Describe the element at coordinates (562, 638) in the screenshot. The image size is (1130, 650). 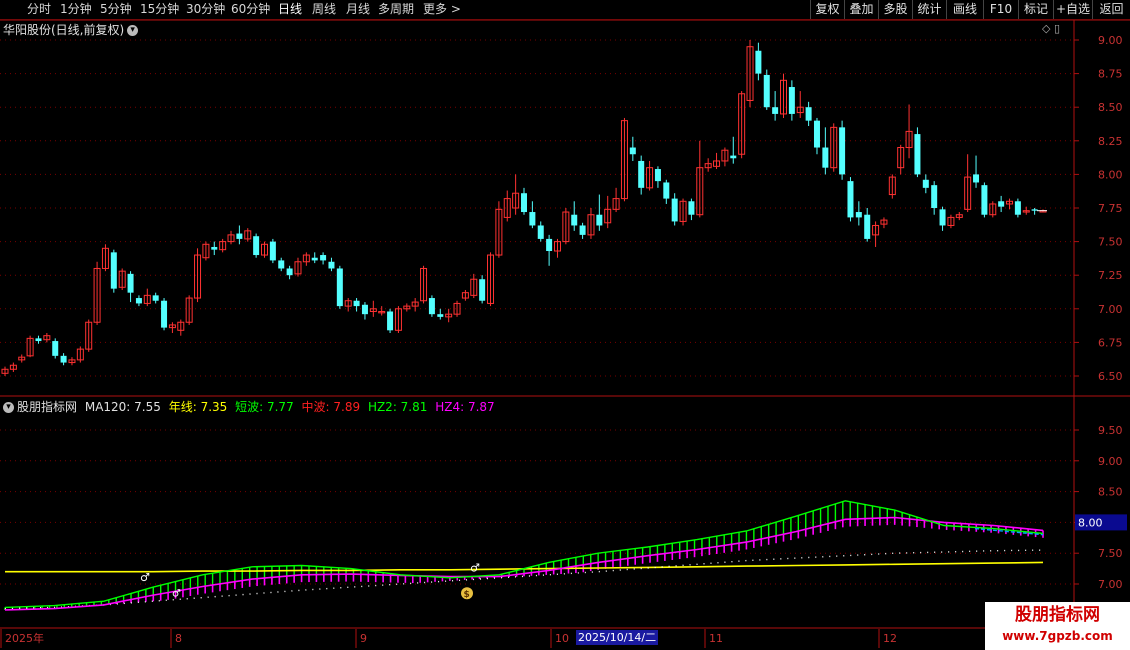
I see `time-axis-label: 10` at that location.